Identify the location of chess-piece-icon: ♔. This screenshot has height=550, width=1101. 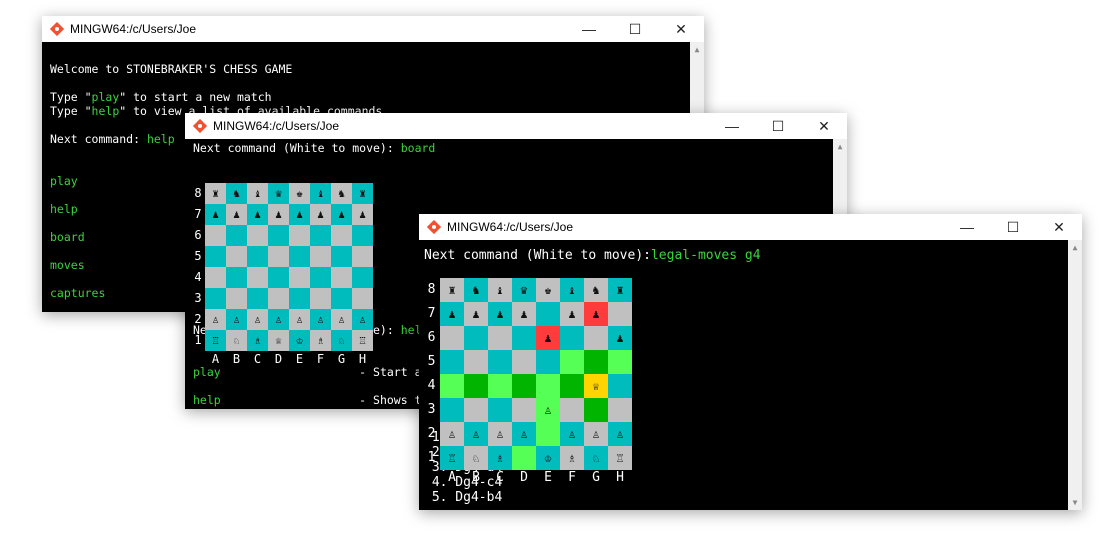
(548, 458).